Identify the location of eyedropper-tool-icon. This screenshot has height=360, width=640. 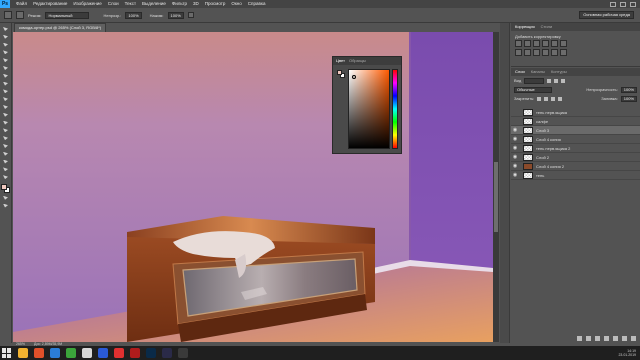
(5, 68).